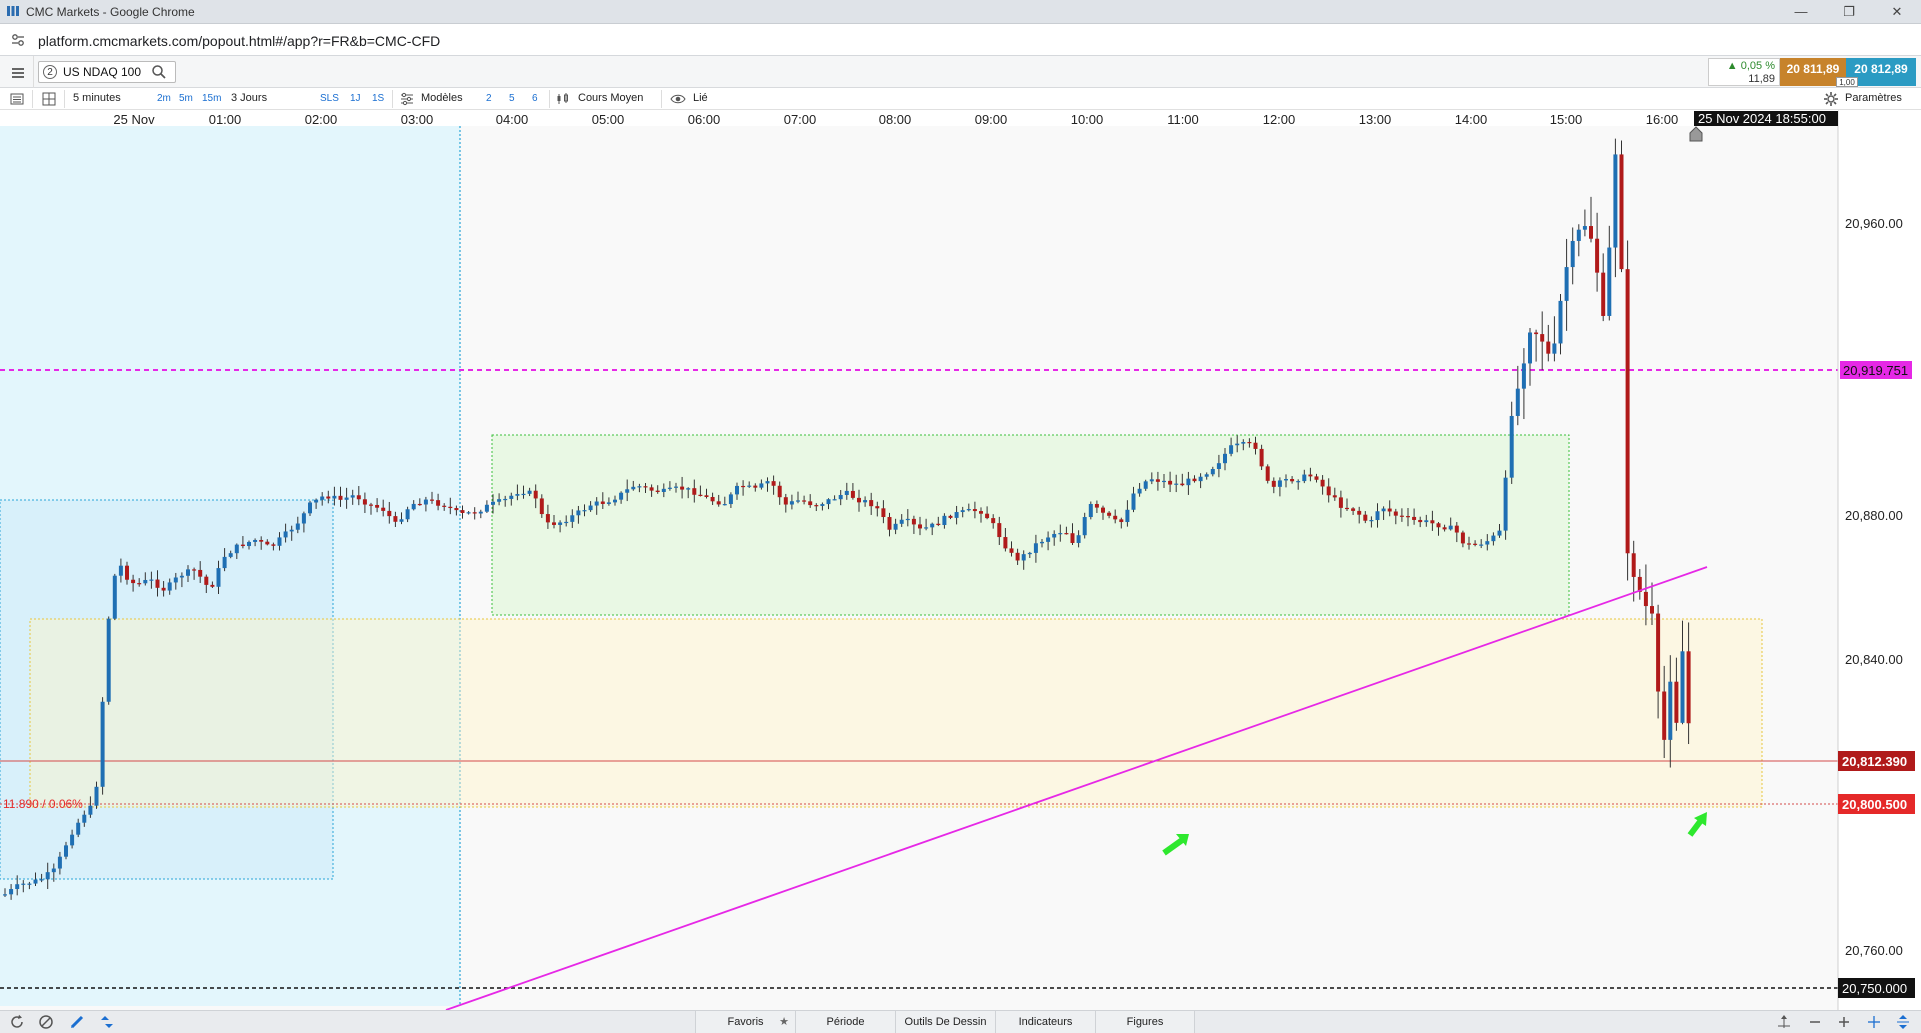 The image size is (1921, 1033). What do you see at coordinates (211, 98) in the screenshot?
I see `interval-15m-button: 15m` at bounding box center [211, 98].